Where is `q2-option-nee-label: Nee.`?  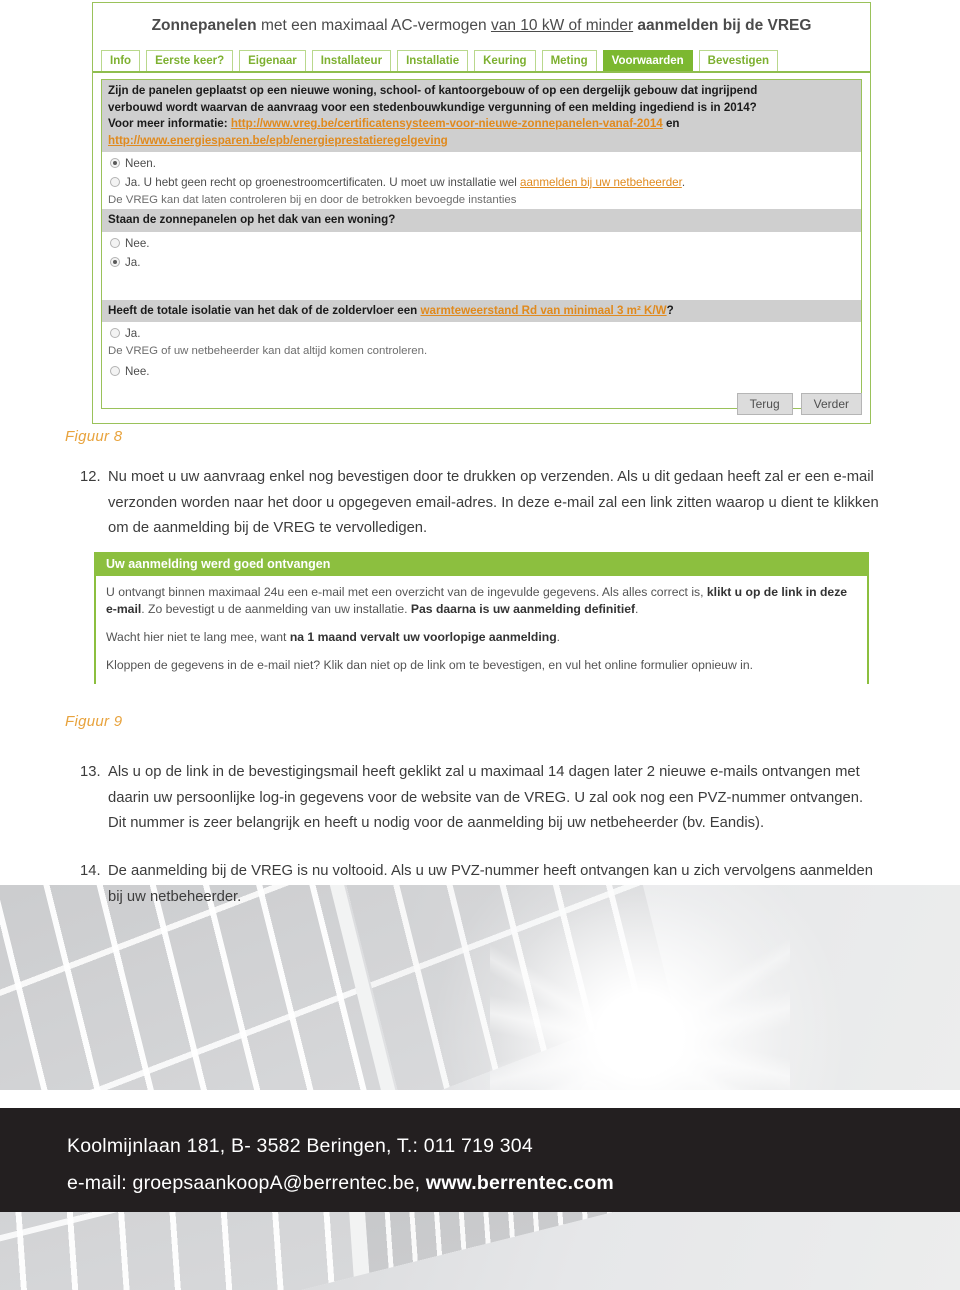 q2-option-nee-label: Nee. is located at coordinates (137, 243).